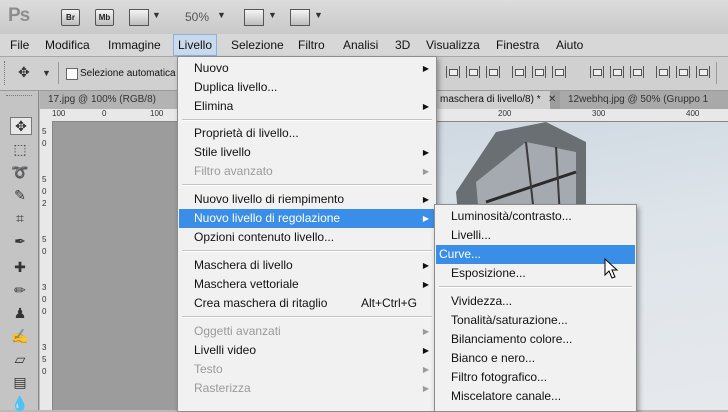 The width and height of the screenshot is (728, 412). I want to click on crop-tool-icon: ⌗, so click(20, 218).